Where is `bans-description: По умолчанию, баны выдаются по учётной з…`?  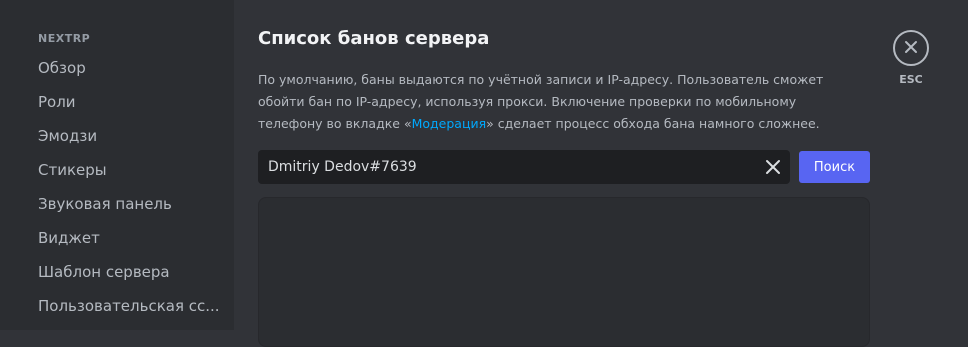
bans-description: По умолчанию, баны выдаются по учётной з… is located at coordinates (558, 102).